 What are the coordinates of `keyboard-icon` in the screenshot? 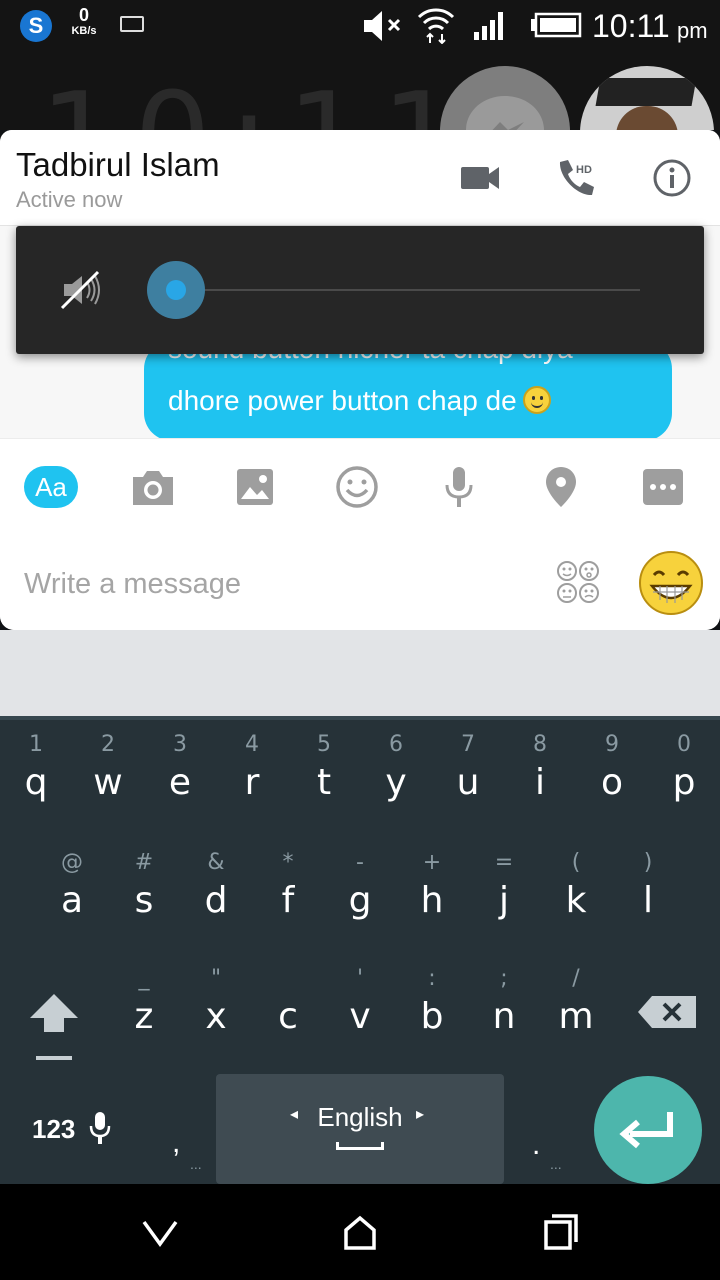 It's located at (132, 24).